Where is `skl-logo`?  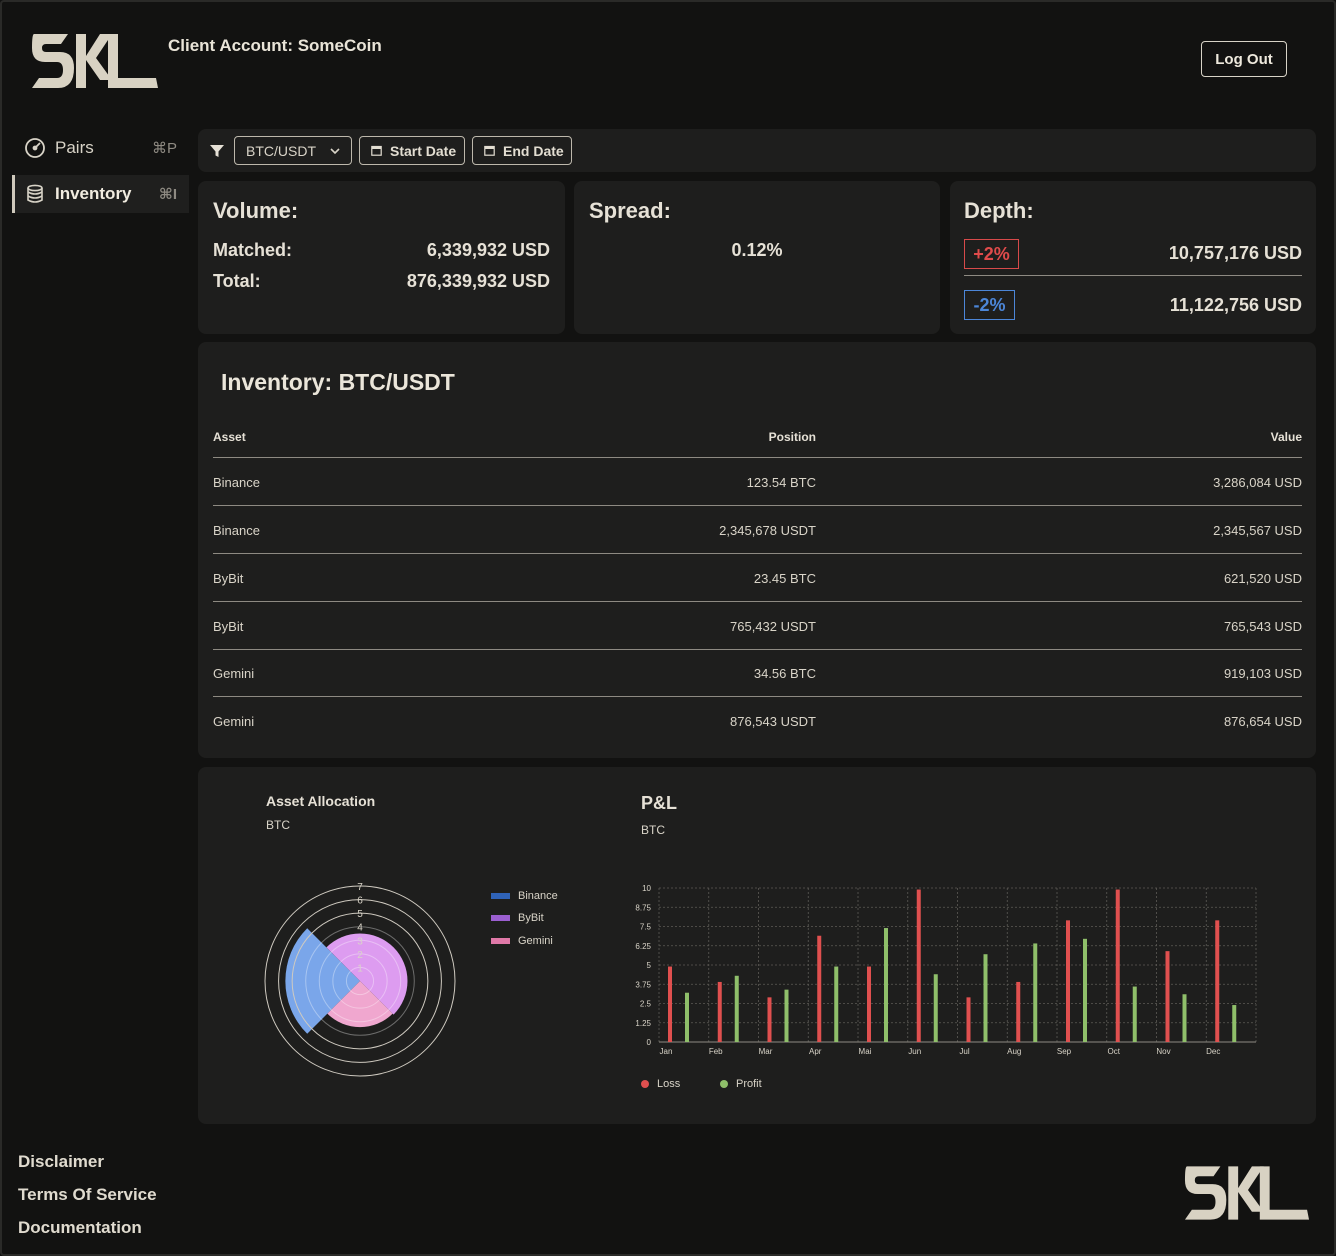 skl-logo is located at coordinates (95, 61).